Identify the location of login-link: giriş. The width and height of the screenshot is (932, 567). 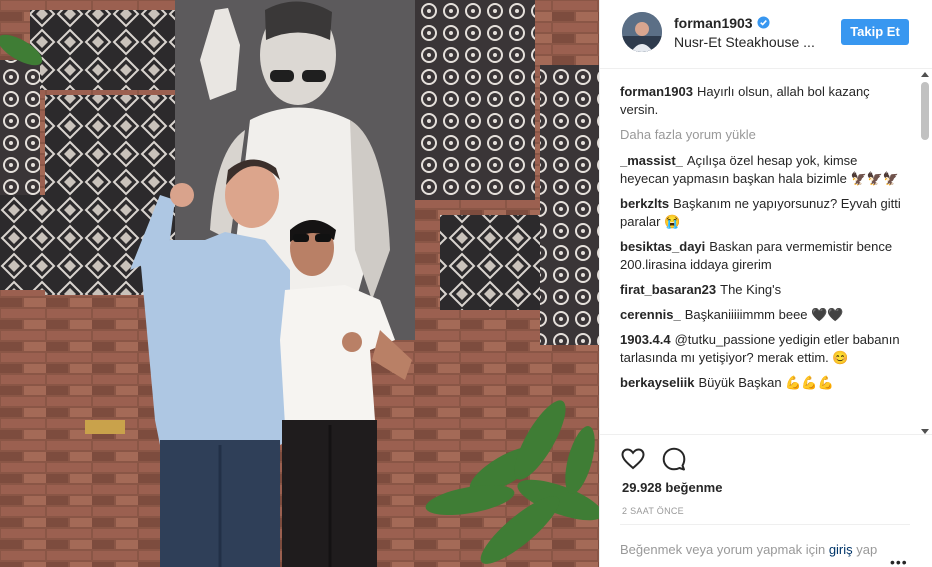
(841, 549).